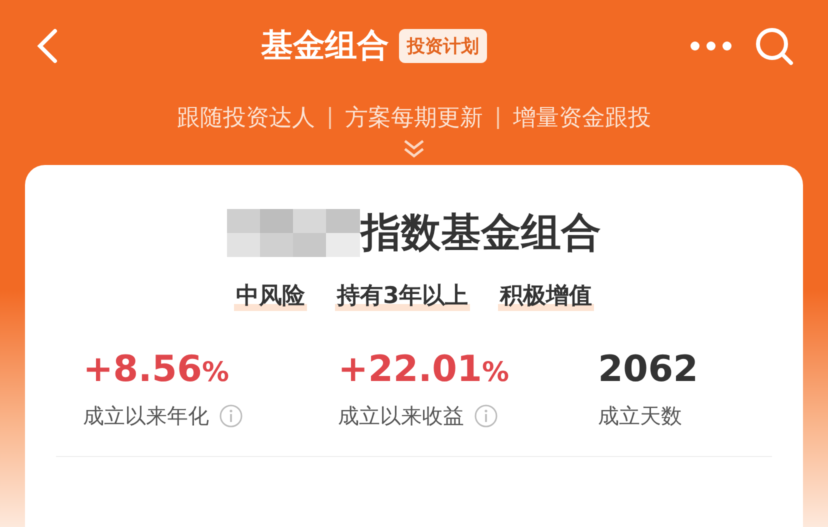 Image resolution: width=828 pixels, height=527 pixels. I want to click on tagline: 增量资金跟投, so click(582, 118).